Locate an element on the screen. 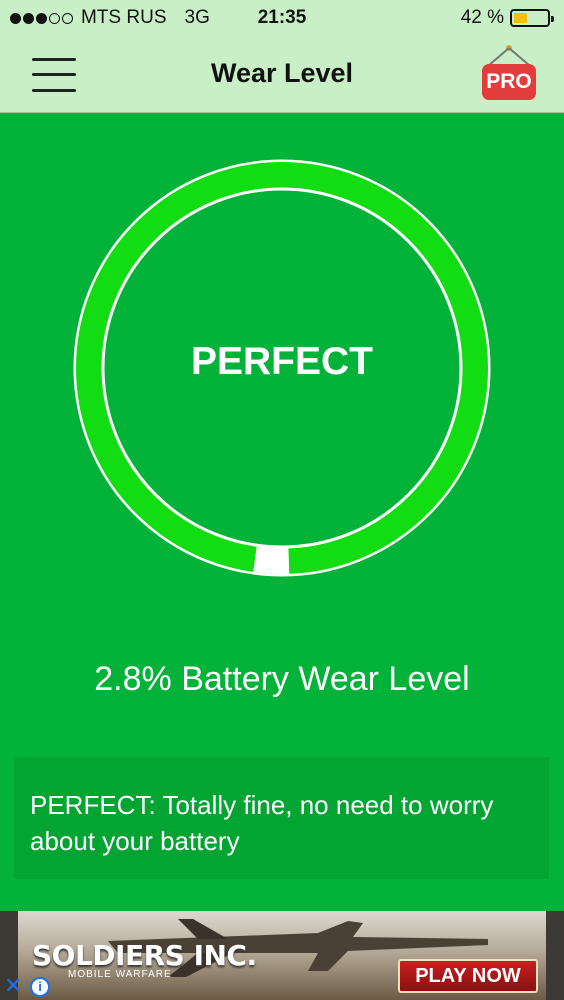 The height and width of the screenshot is (1000, 564). wear-level-text: 2.8% Battery Wear Level is located at coordinates (282, 679).